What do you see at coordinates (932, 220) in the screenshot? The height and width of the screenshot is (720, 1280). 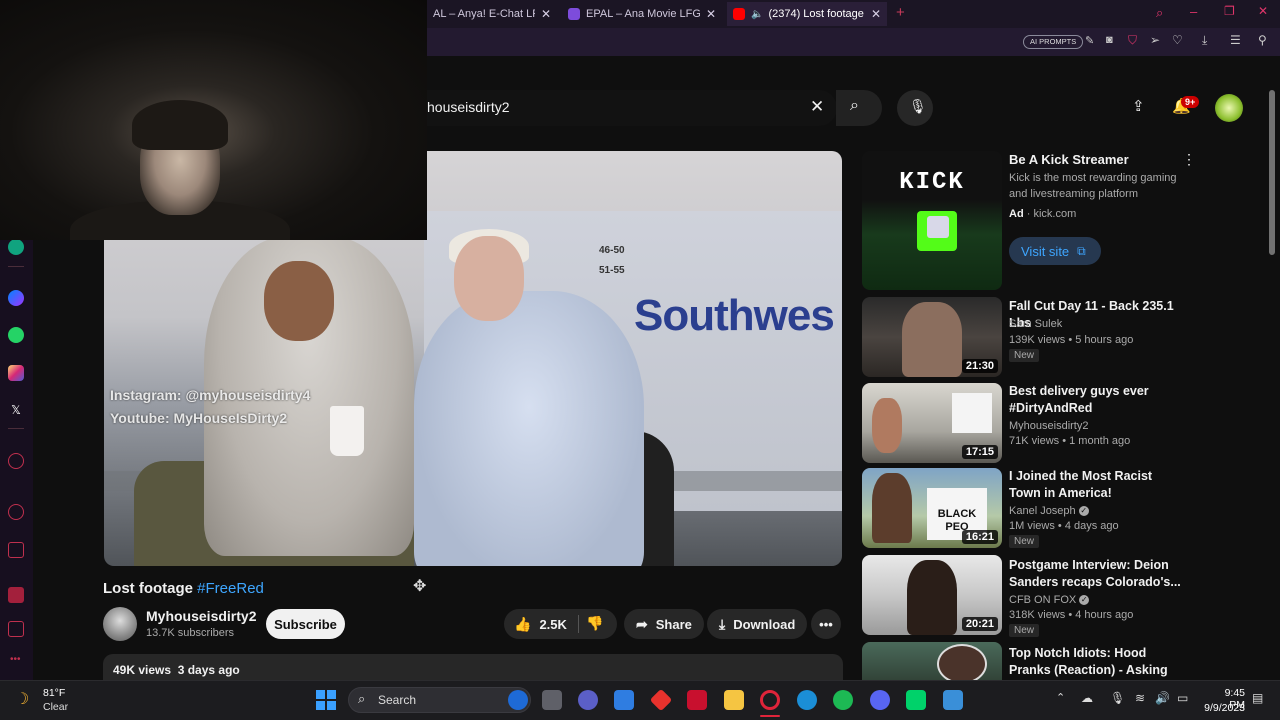 I see `ad-thumbnail: KICK` at bounding box center [932, 220].